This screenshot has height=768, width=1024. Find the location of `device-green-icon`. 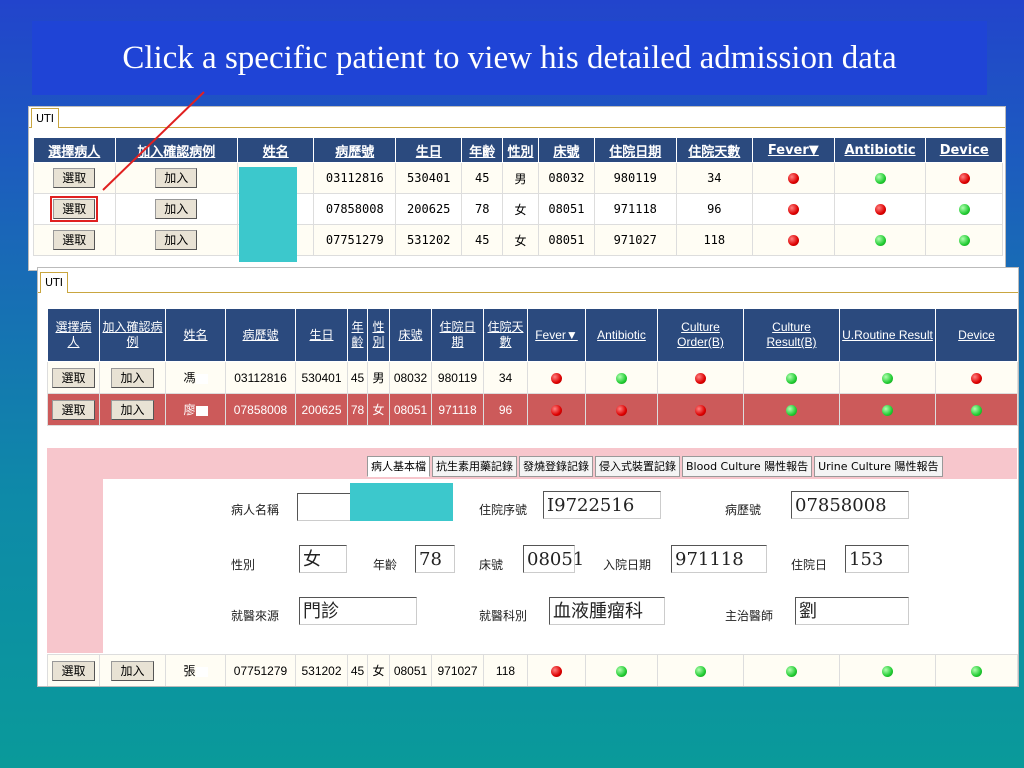

device-green-icon is located at coordinates (976, 671).